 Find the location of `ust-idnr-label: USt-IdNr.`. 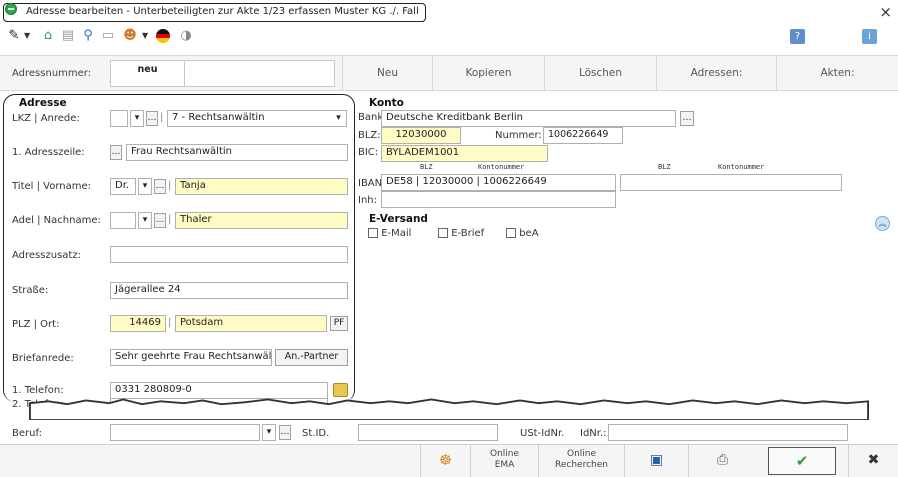

ust-idnr-label: USt-IdNr. is located at coordinates (542, 433).